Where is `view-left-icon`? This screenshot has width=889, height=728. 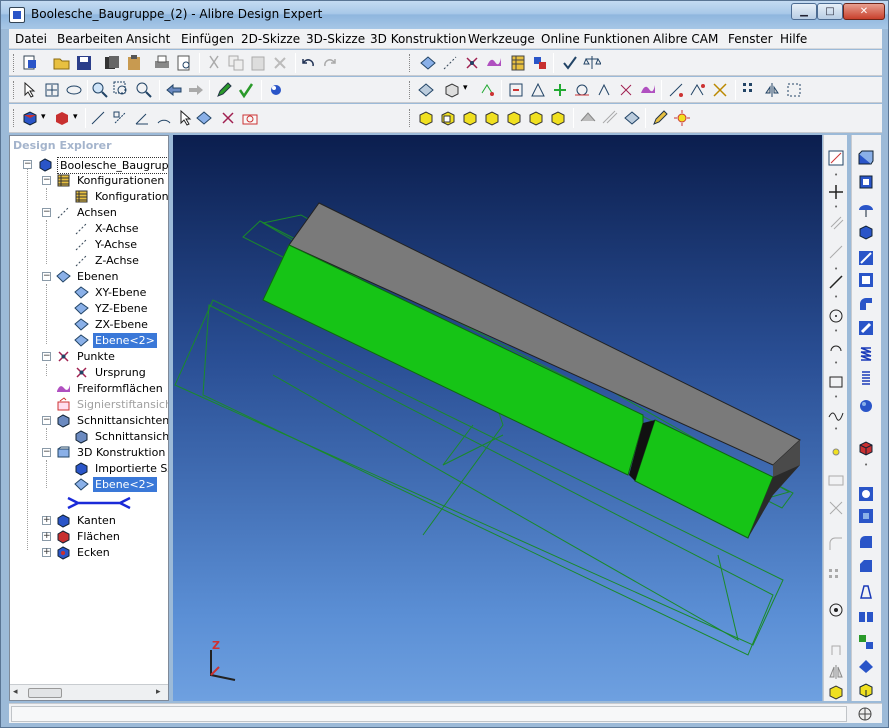
view-left-icon is located at coordinates (536, 118).